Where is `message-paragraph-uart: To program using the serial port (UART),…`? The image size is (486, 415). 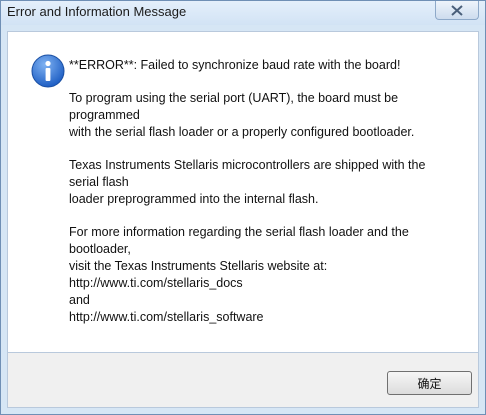
message-paragraph-uart: To program using the serial port (UART),… is located at coordinates (242, 115).